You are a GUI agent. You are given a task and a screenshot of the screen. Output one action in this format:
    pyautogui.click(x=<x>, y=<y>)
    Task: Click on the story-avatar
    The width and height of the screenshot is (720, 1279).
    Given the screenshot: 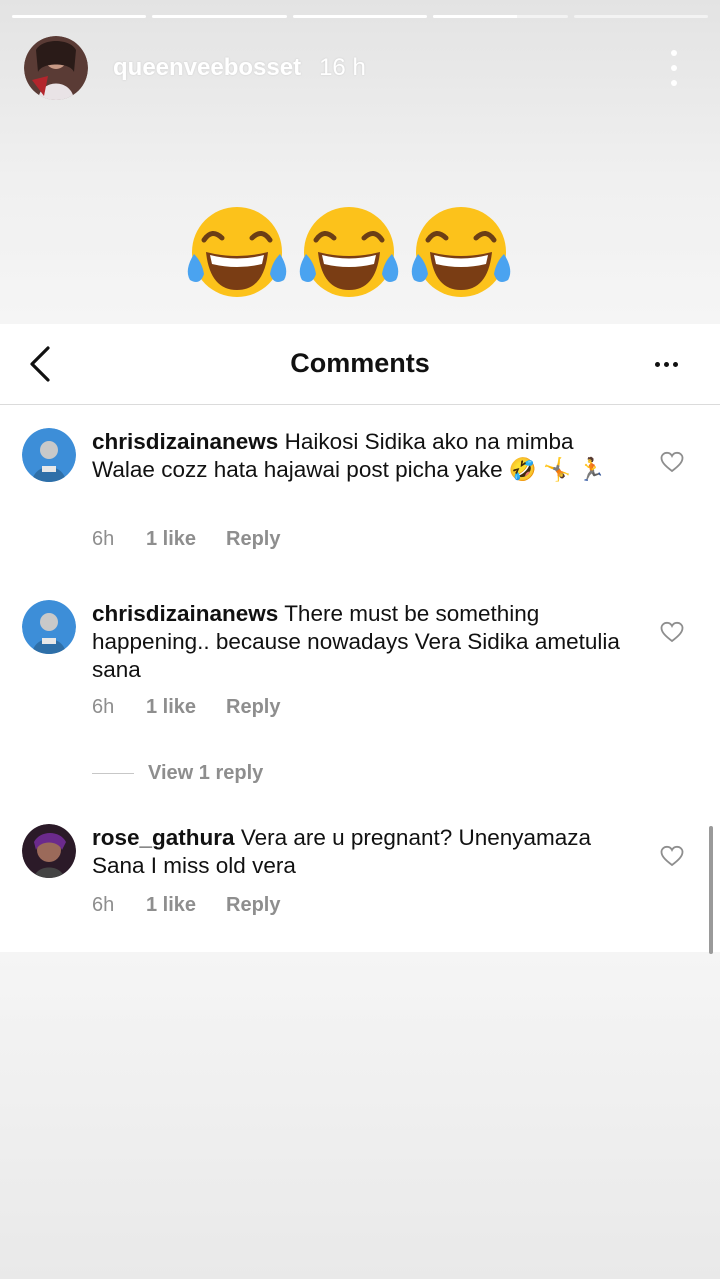 What is the action you would take?
    pyautogui.click(x=56, y=68)
    